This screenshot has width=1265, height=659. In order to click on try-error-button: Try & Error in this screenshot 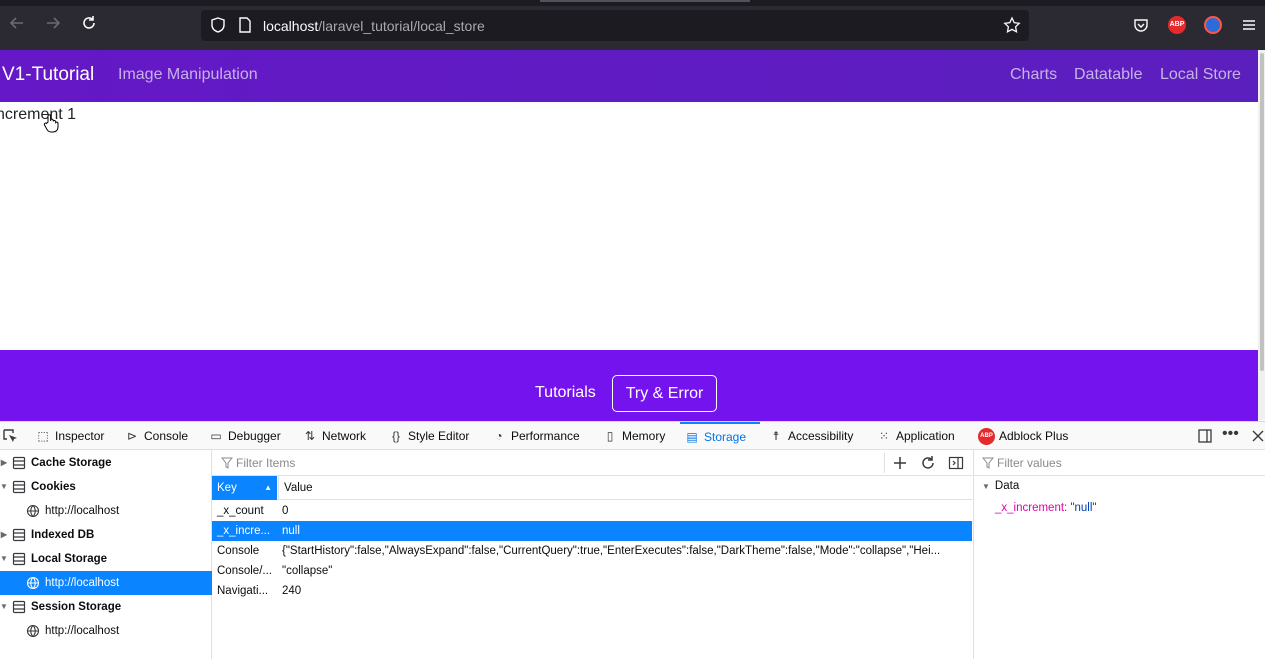, I will do `click(664, 393)`.